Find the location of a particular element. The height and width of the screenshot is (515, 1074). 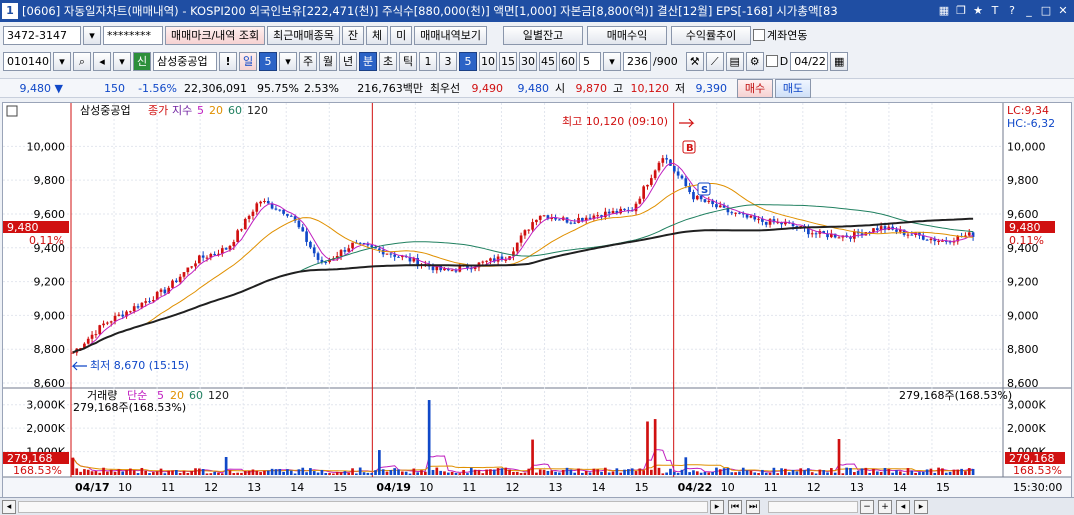

scroll-left-icon: ◂ is located at coordinates (9, 506).